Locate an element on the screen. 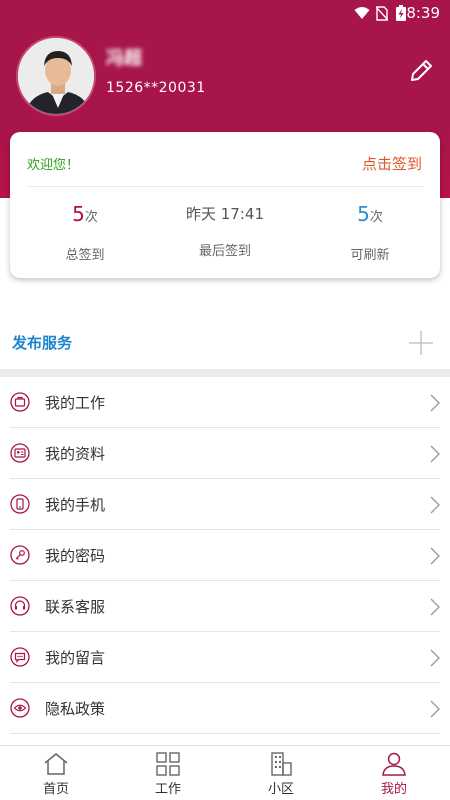 This screenshot has height=800, width=450. stat-last-checkin: 昨天 17:41 最后签到 is located at coordinates (225, 227).